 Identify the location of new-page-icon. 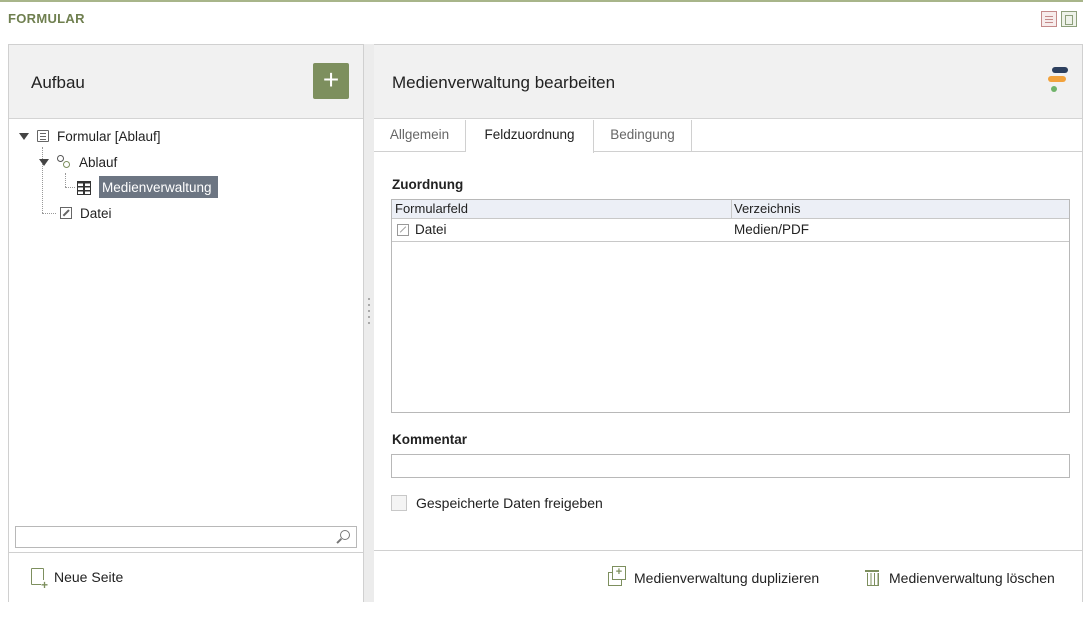
(39, 579).